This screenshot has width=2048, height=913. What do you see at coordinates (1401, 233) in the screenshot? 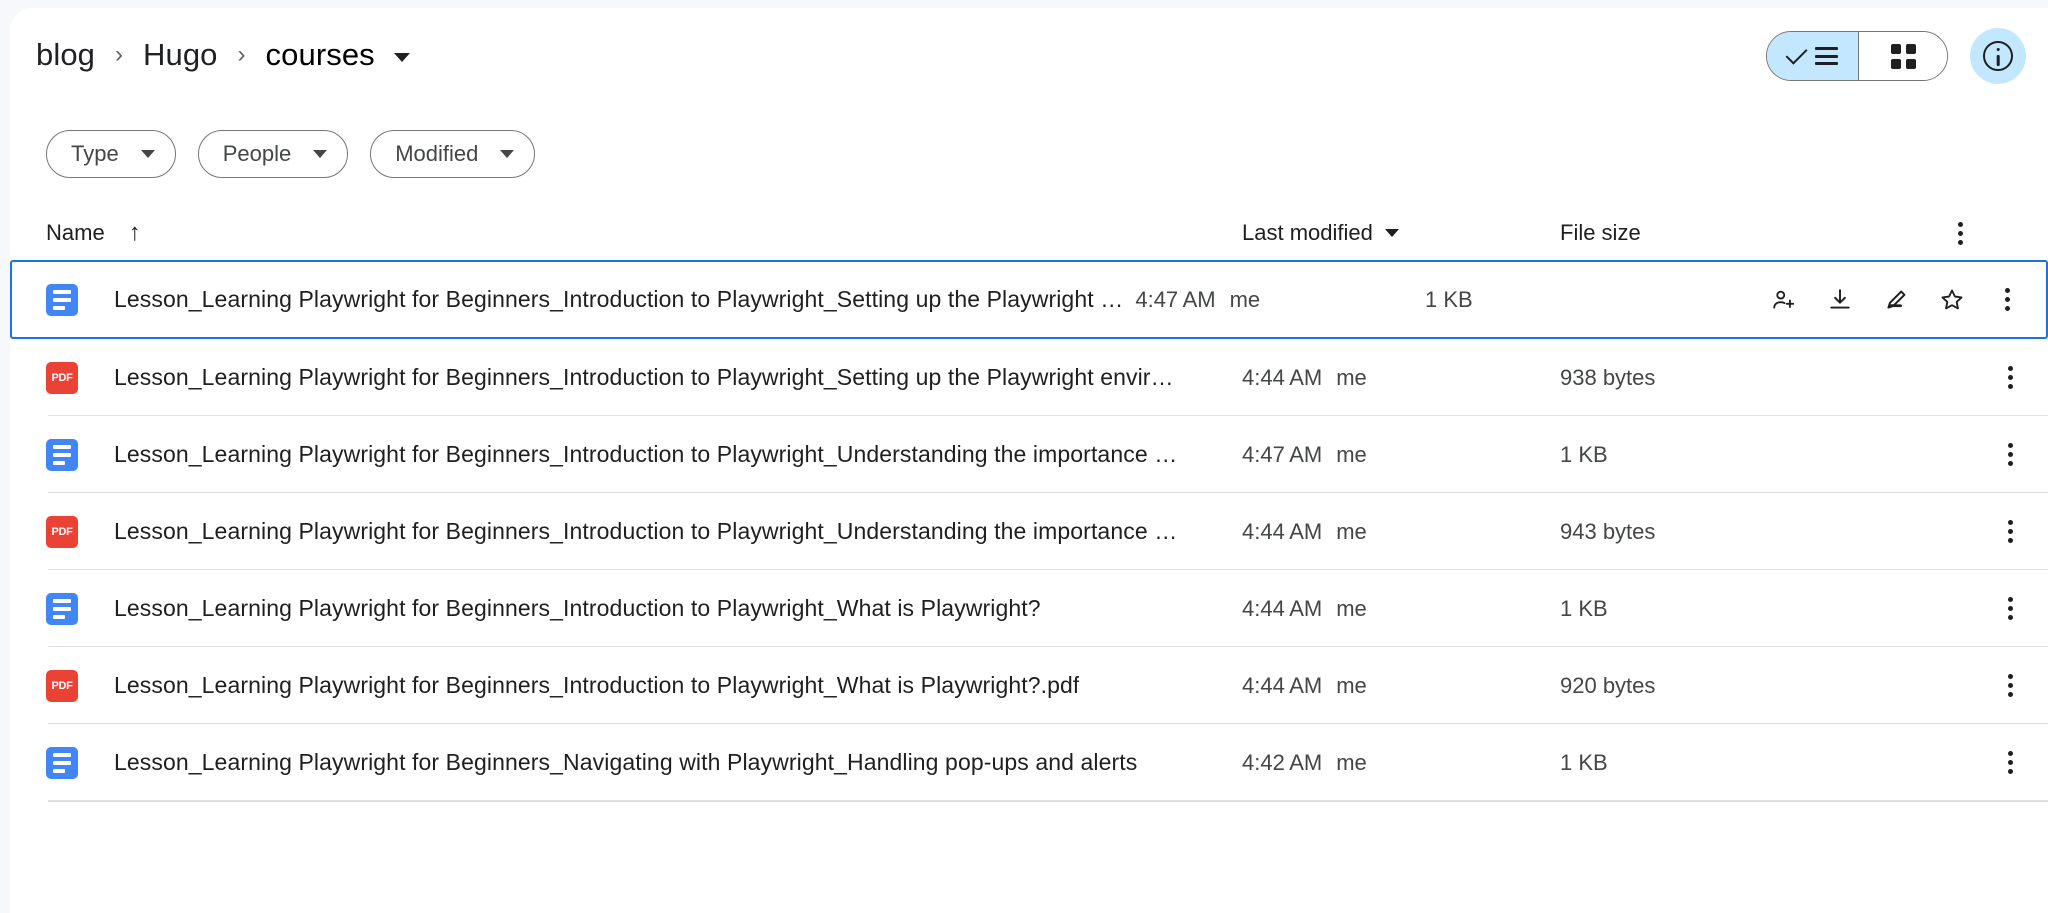
I see `column-header-last-modified: Last modified` at bounding box center [1401, 233].